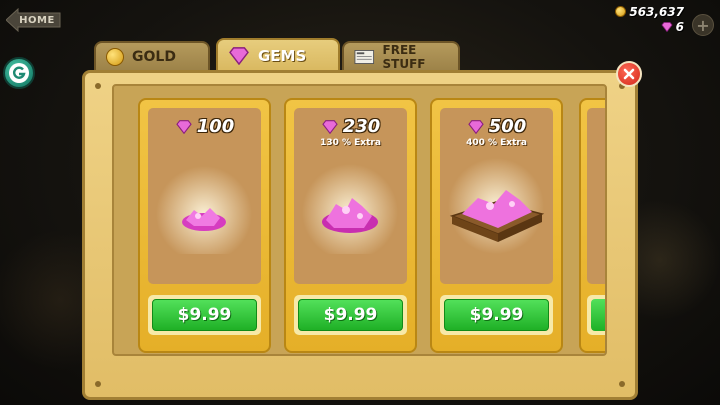 The height and width of the screenshot is (405, 720). Describe the element at coordinates (496, 206) in the screenshot. I see `gem-crate-icon` at that location.